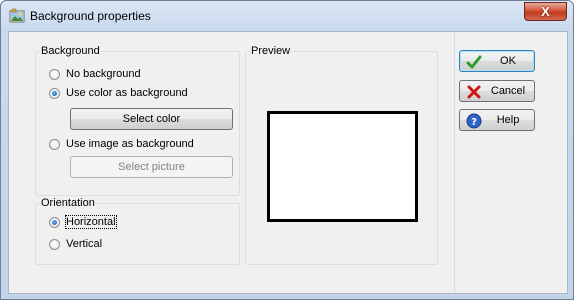 The image size is (576, 302). I want to click on radio-no-background: No background, so click(95, 74).